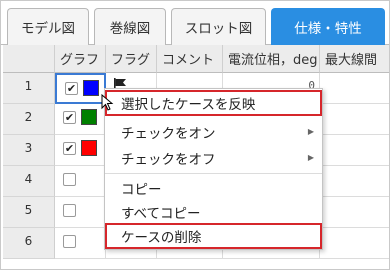 The width and height of the screenshot is (390, 270). I want to click on corner-header, so click(29, 59).